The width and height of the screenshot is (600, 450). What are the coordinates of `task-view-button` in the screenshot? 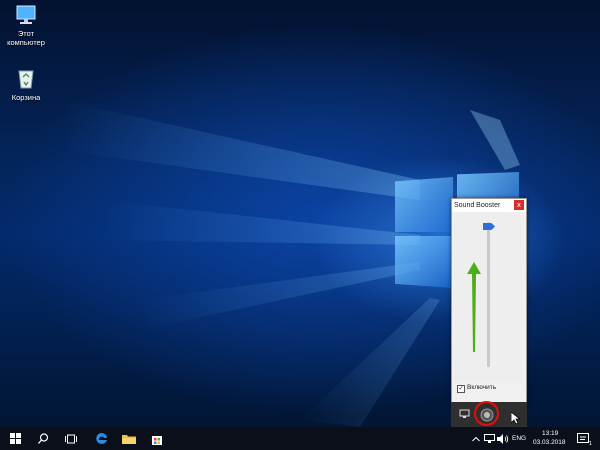 It's located at (71, 438).